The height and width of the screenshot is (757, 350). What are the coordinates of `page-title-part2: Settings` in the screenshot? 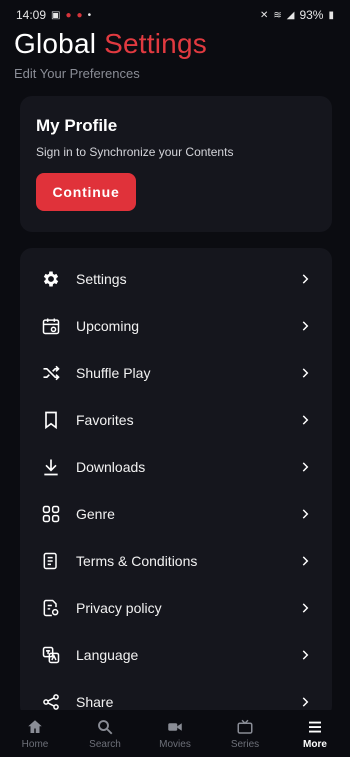 It's located at (155, 43).